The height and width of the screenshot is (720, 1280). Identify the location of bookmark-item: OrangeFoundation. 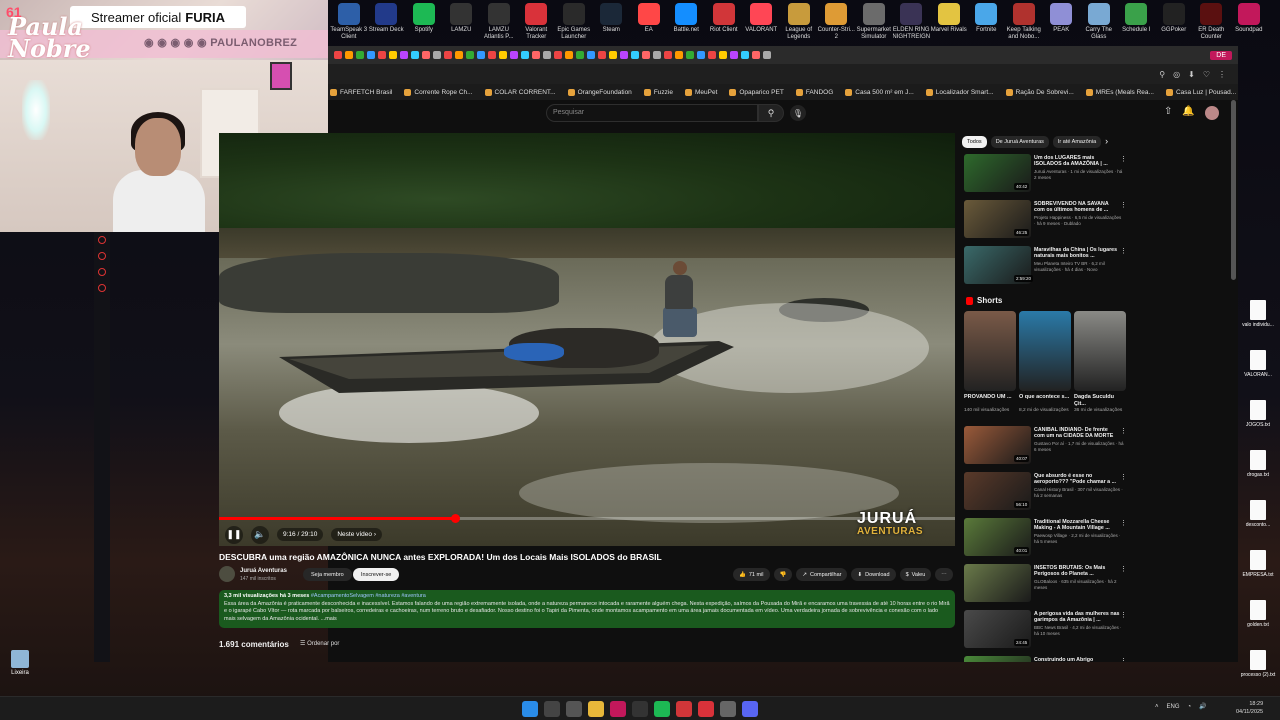
(599, 92).